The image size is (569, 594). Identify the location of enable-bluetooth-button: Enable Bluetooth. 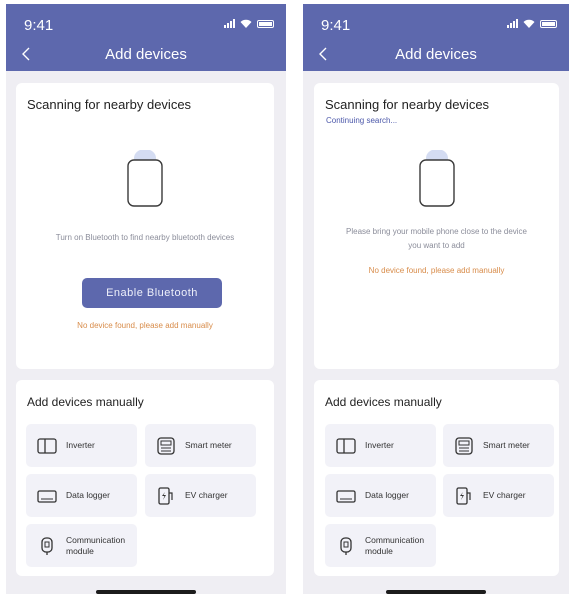
(152, 293).